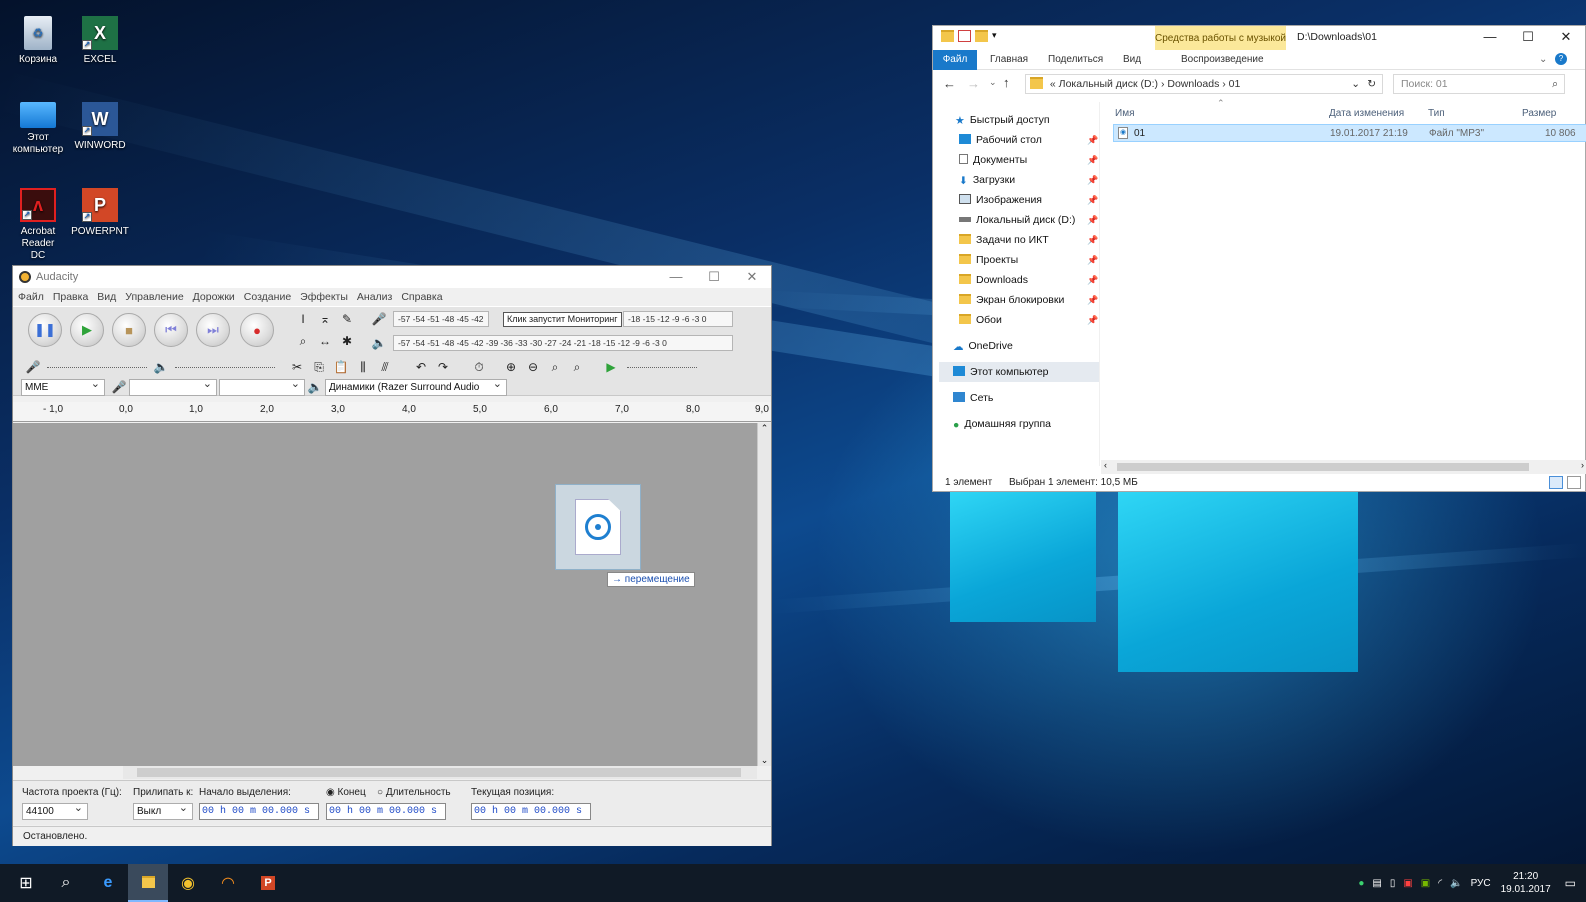 Image resolution: width=1586 pixels, height=902 pixels. What do you see at coordinates (993, 280) in the screenshot?
I see `nav-downloads-folder: Downloads` at bounding box center [993, 280].